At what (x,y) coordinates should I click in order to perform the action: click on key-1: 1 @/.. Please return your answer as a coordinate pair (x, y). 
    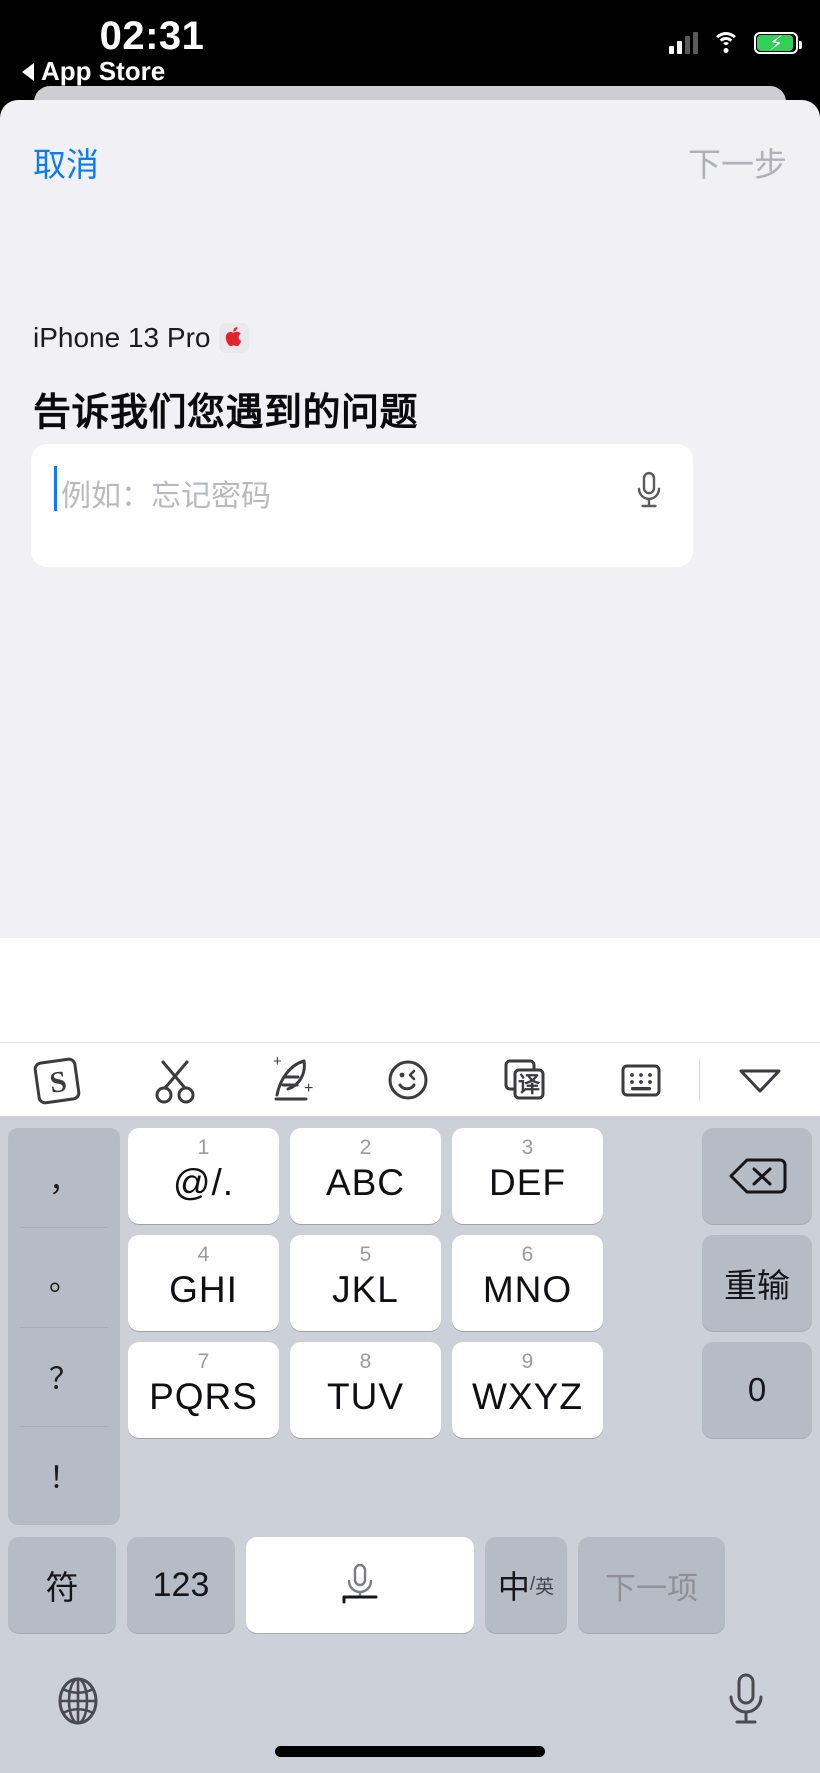
    Looking at the image, I should click on (203, 1176).